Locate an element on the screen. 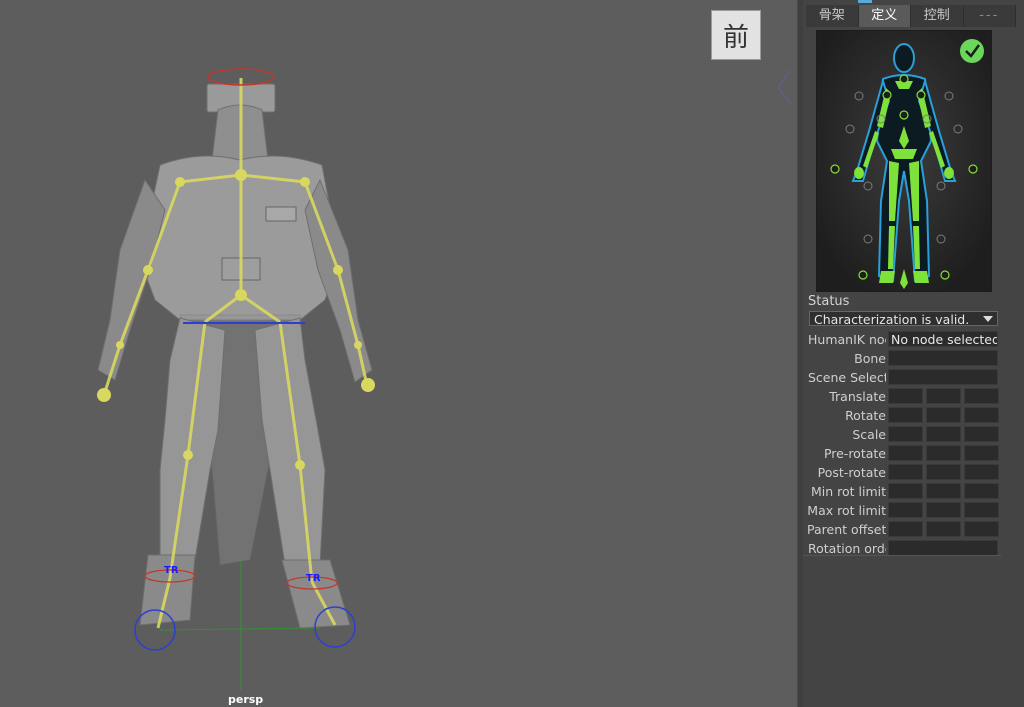 This screenshot has height=707, width=1024. property-row: Max rot limit is located at coordinates (913, 510).